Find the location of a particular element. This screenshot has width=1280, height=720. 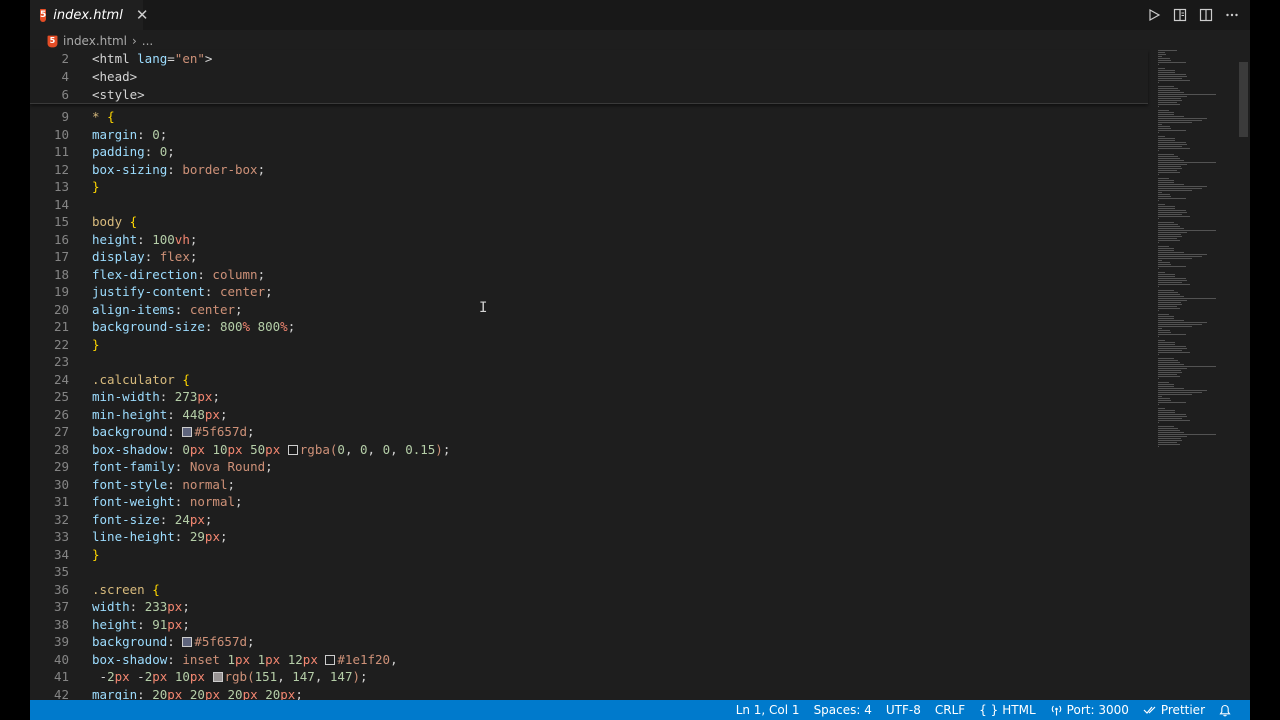

code-line: 30 font-style: normal; is located at coordinates (589, 485).